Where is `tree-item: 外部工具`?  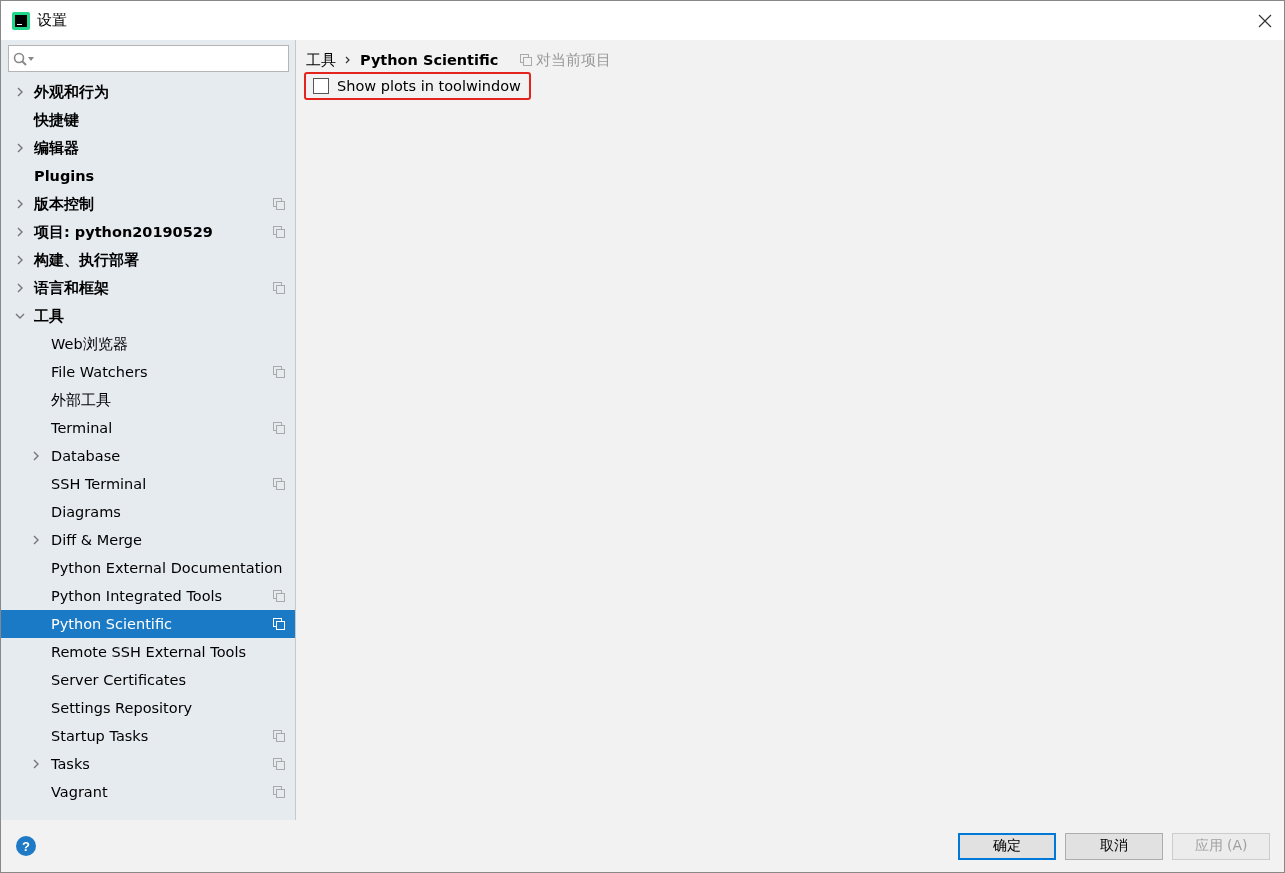
tree-item: 外部工具 is located at coordinates (148, 400).